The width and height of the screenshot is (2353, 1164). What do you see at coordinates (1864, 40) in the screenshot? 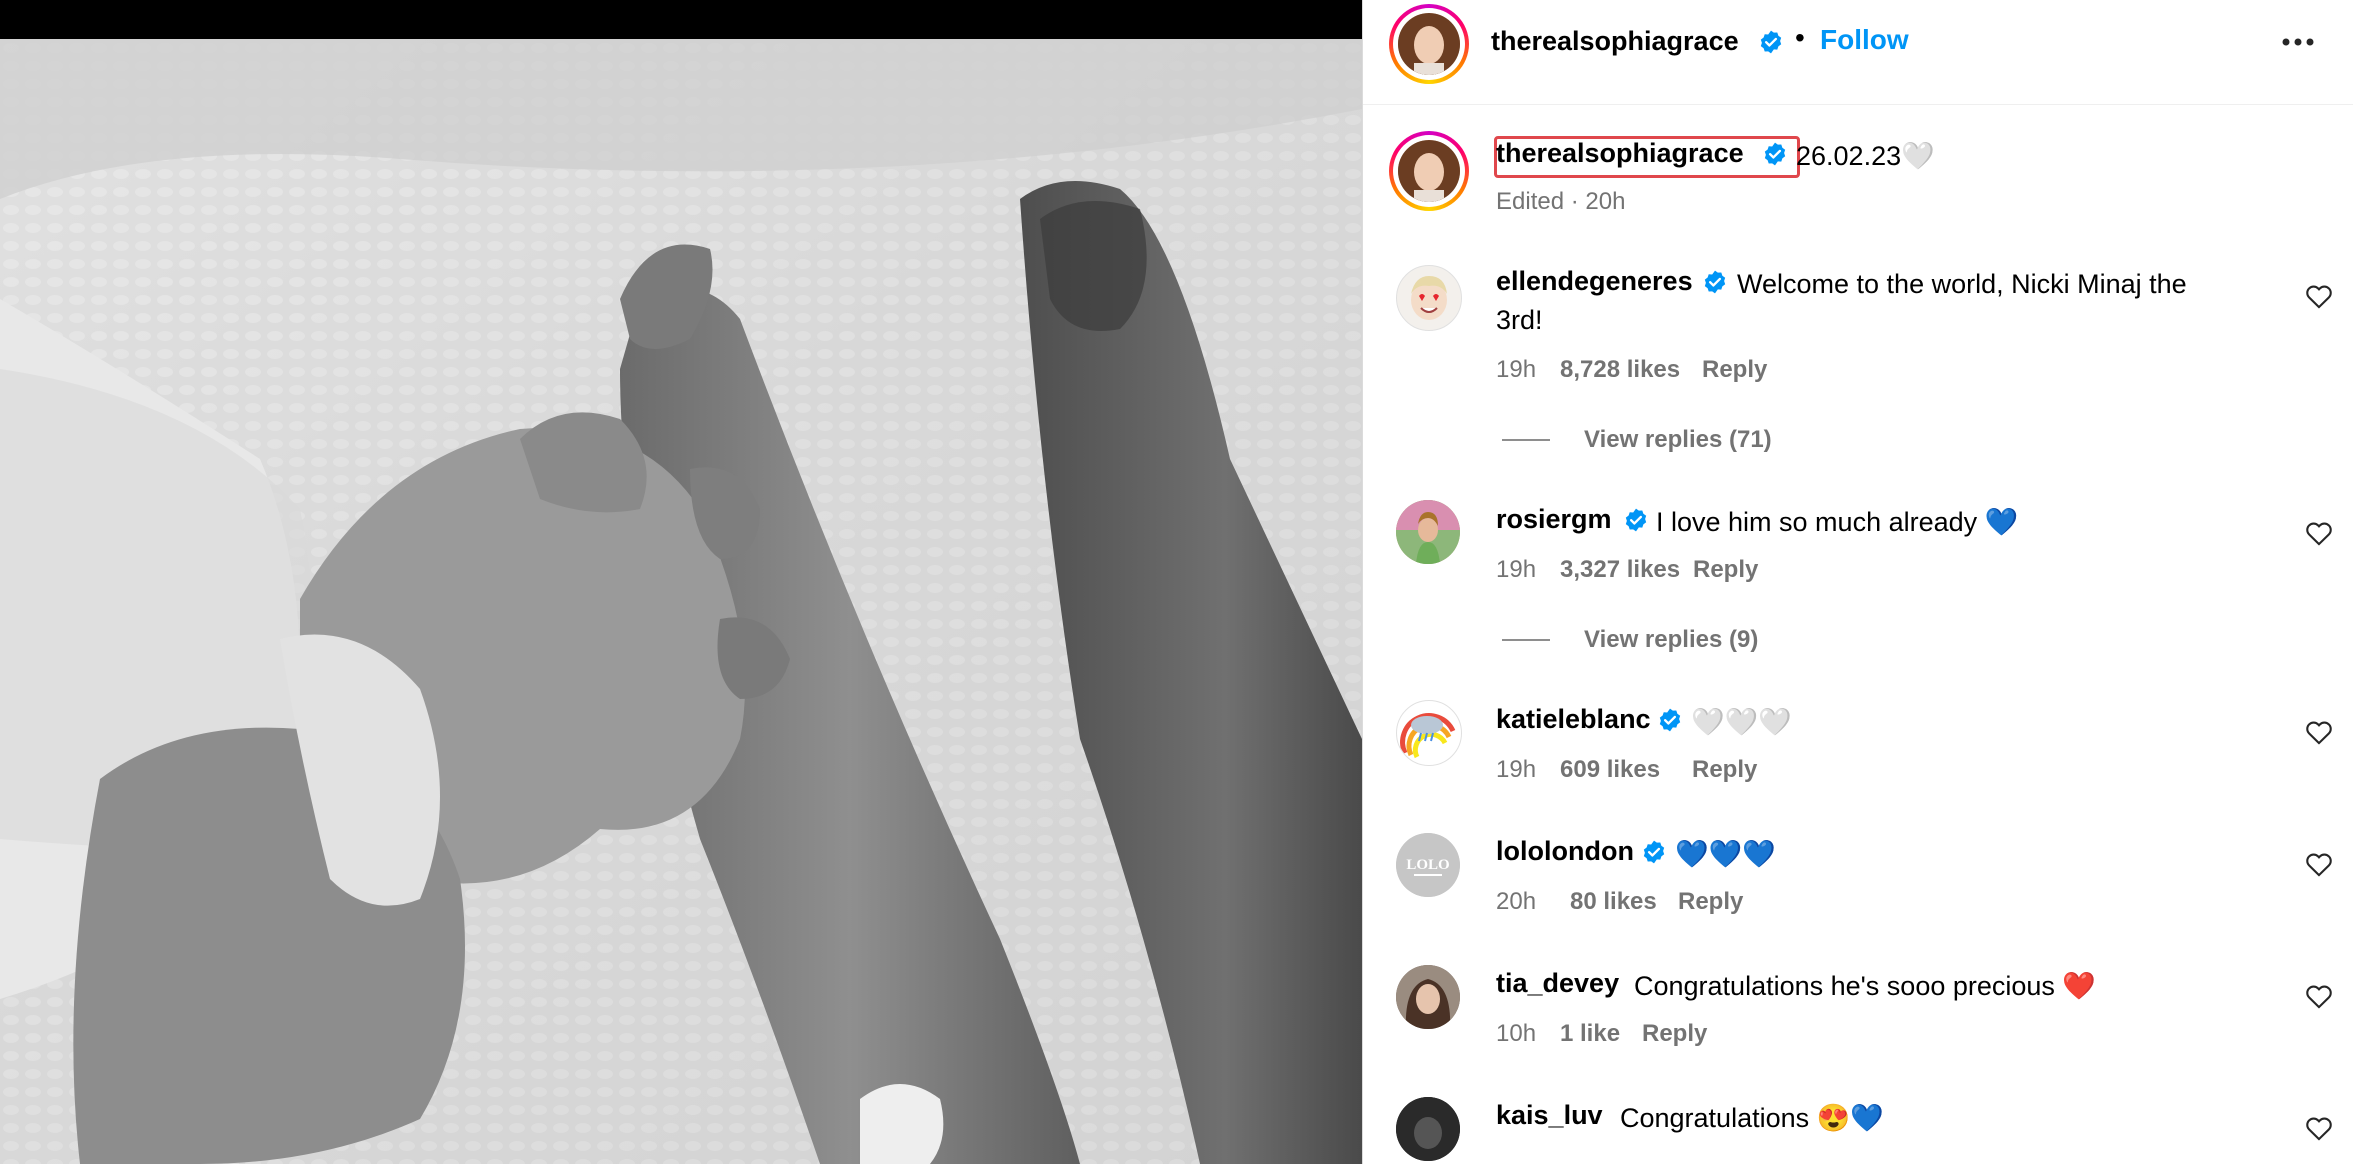
I see `follow-button: Follow` at bounding box center [1864, 40].